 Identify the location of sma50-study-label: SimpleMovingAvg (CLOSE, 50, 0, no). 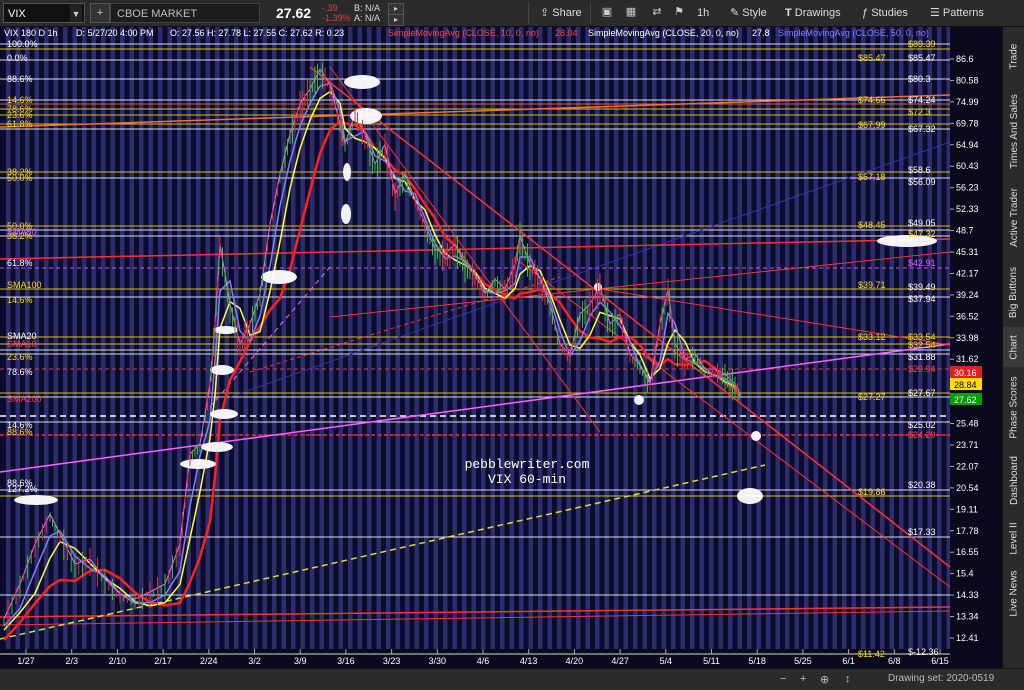
(853, 33).